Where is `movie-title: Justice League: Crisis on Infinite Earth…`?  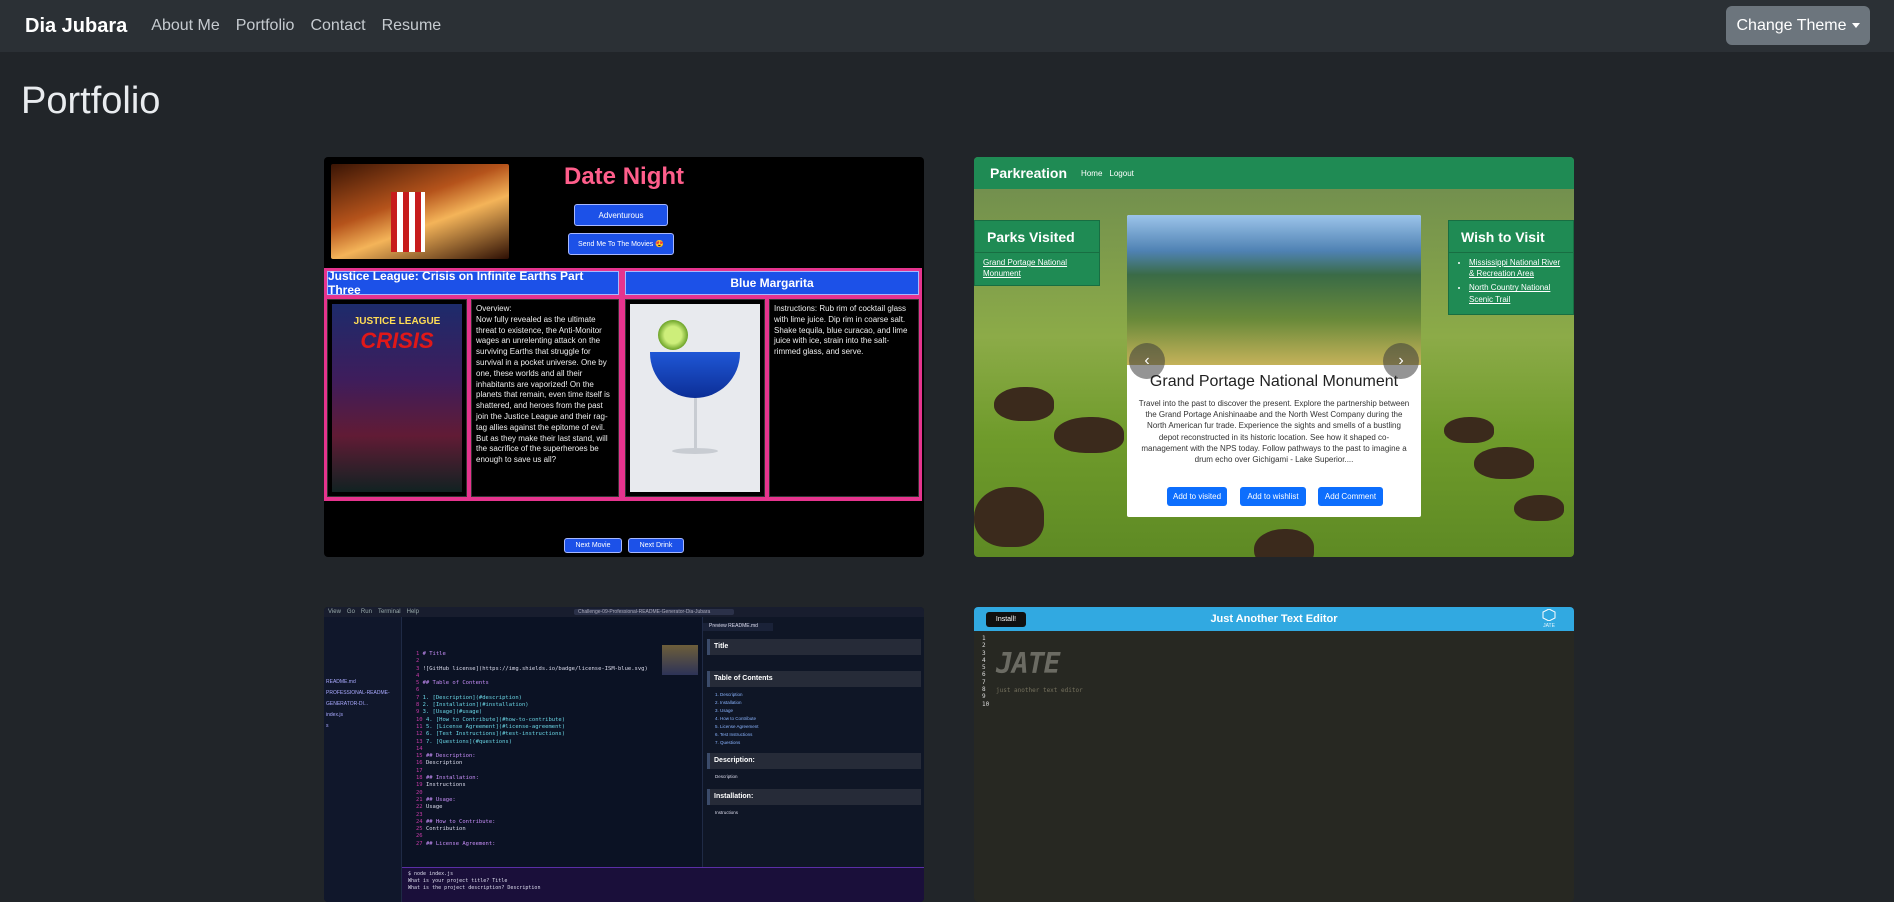
movie-title: Justice League: Crisis on Infinite Earth… is located at coordinates (473, 283).